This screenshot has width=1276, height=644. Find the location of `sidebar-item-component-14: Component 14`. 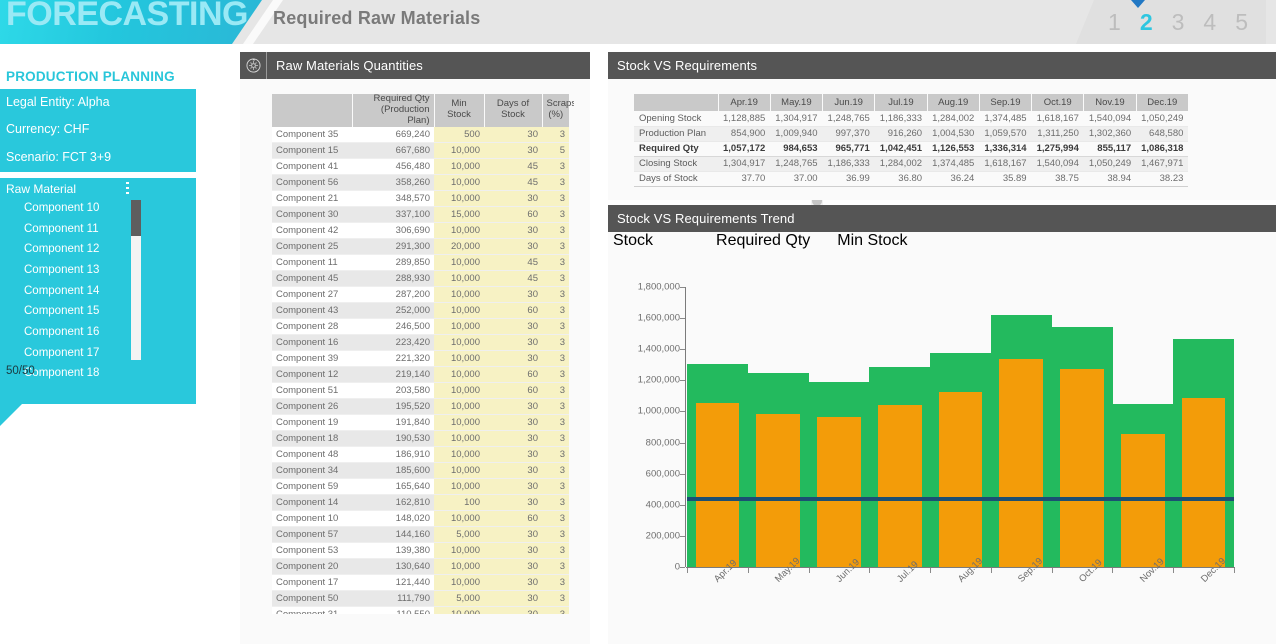

sidebar-item-component-14: Component 14 is located at coordinates (98, 291).